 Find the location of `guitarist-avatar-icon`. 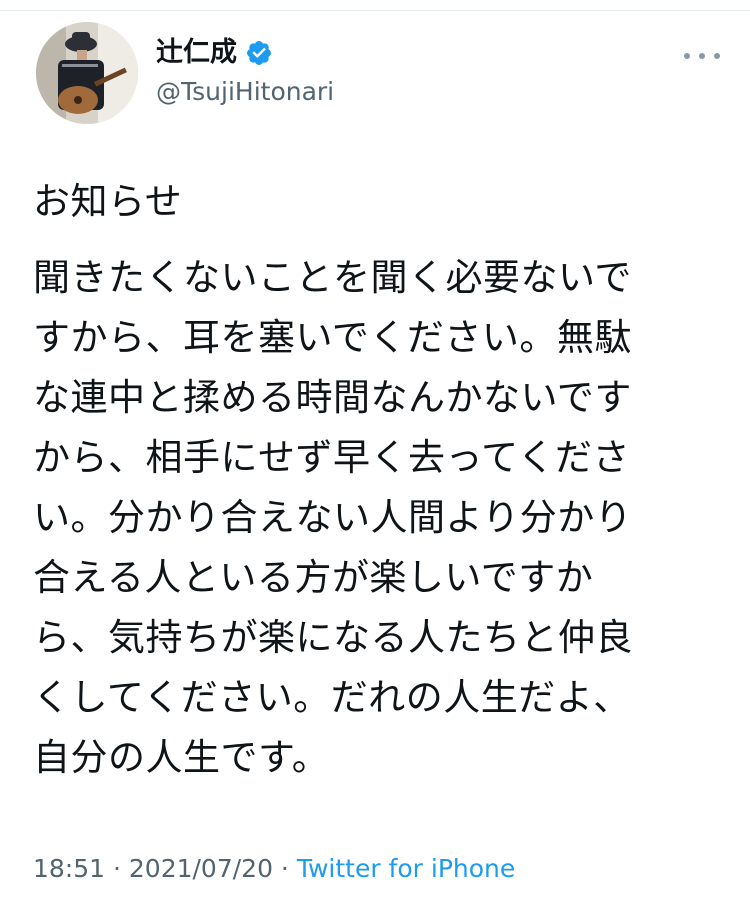

guitarist-avatar-icon is located at coordinates (87, 73).